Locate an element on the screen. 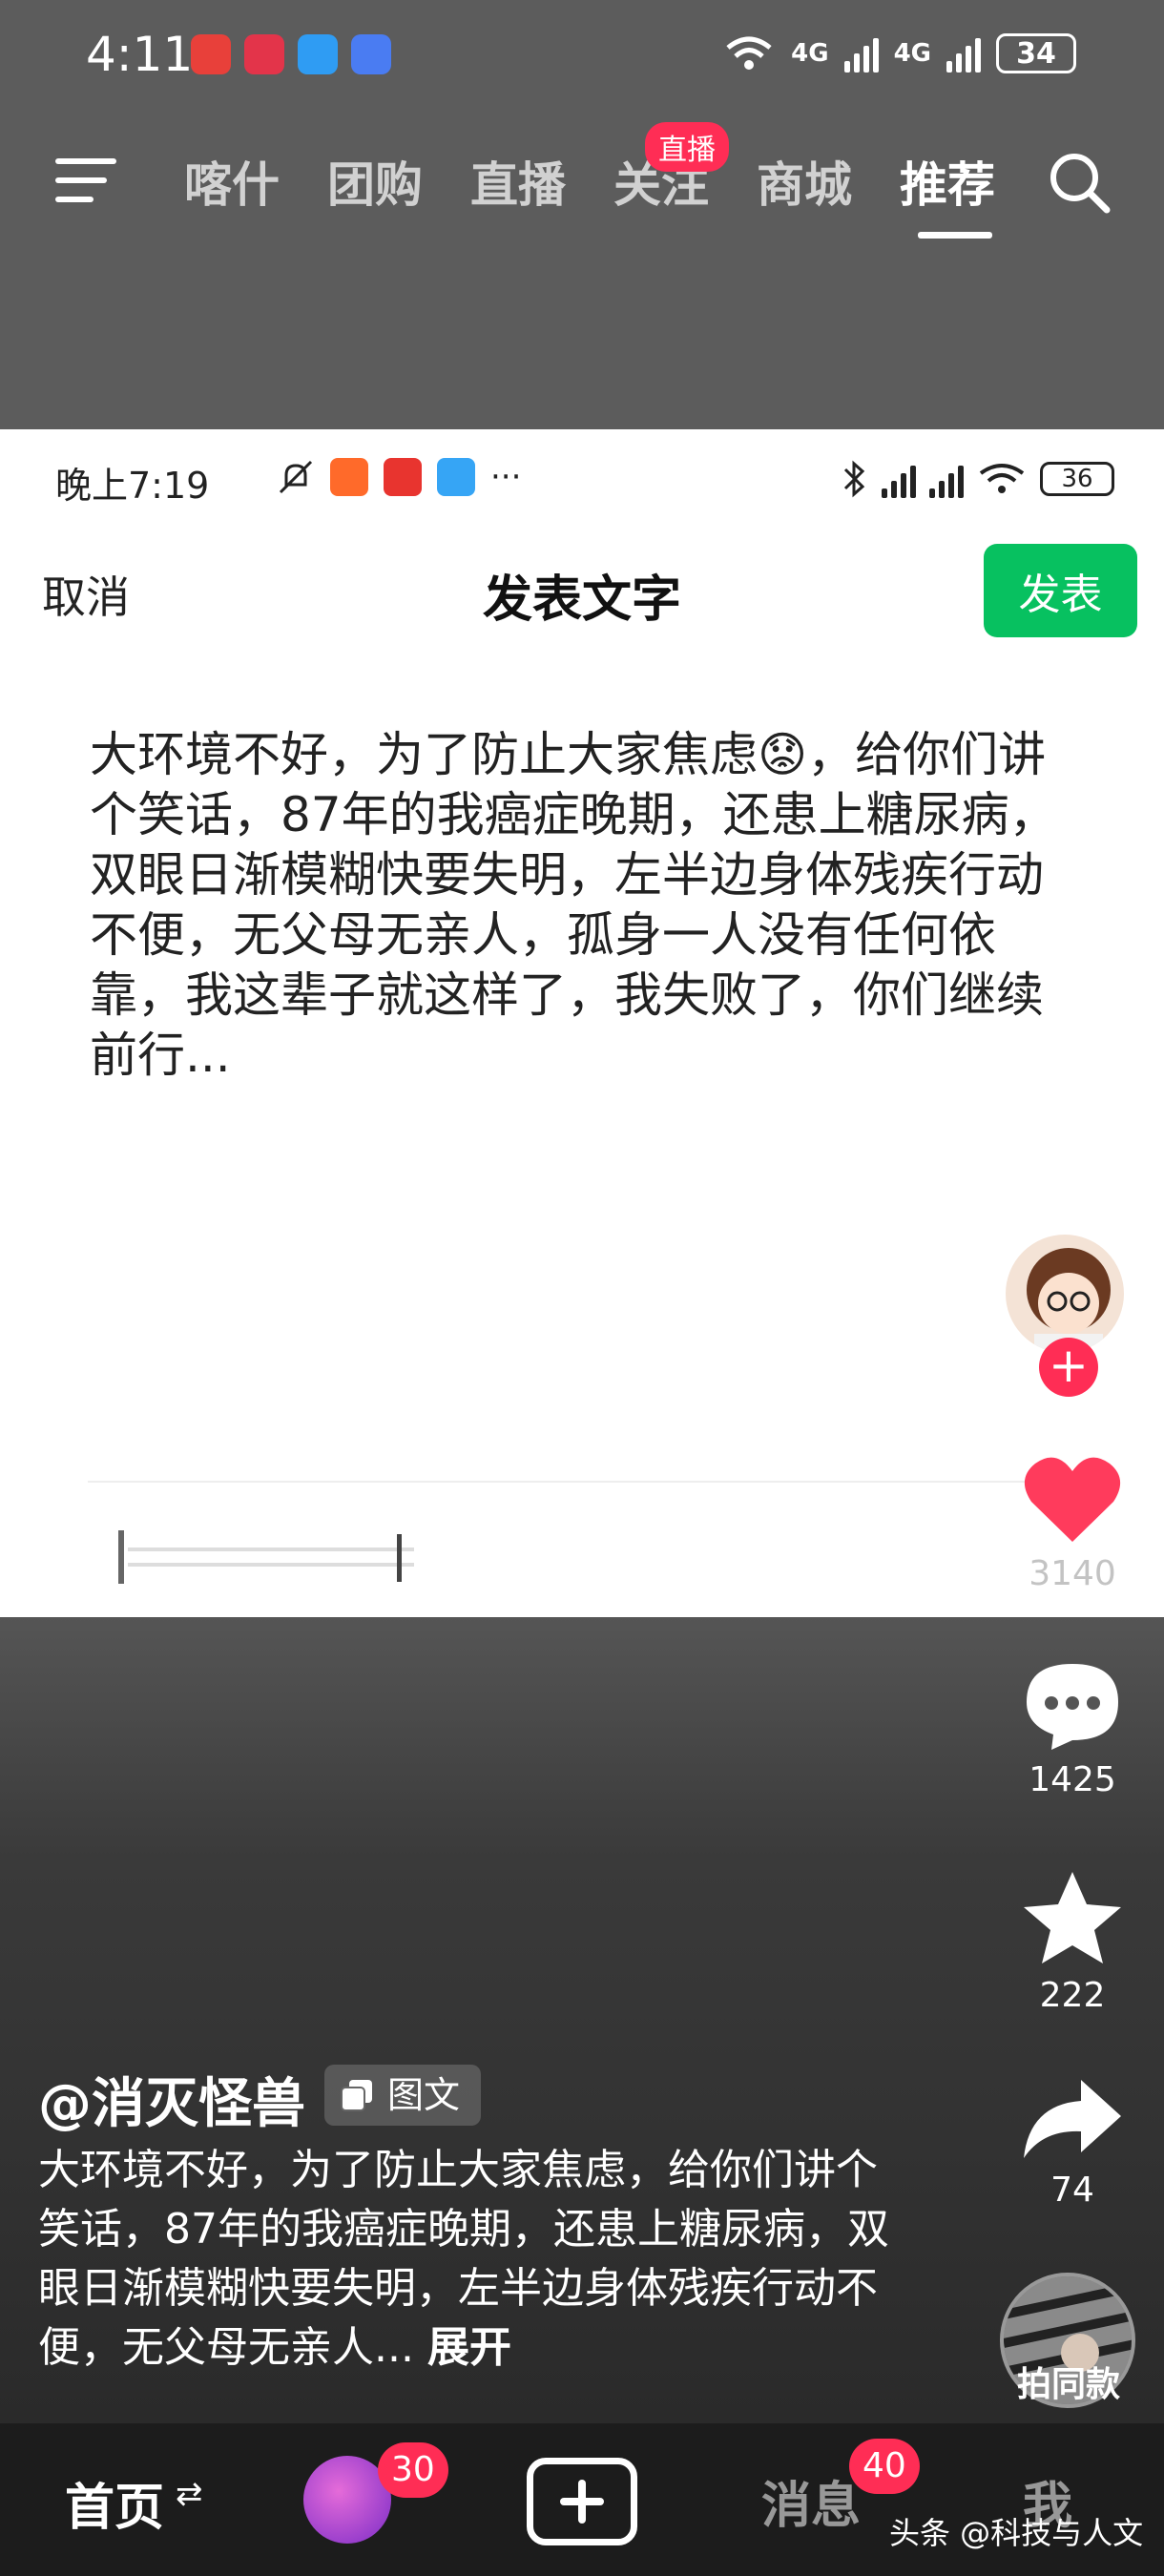 Image resolution: width=1164 pixels, height=2576 pixels. battery-indicator: 34 is located at coordinates (1036, 53).